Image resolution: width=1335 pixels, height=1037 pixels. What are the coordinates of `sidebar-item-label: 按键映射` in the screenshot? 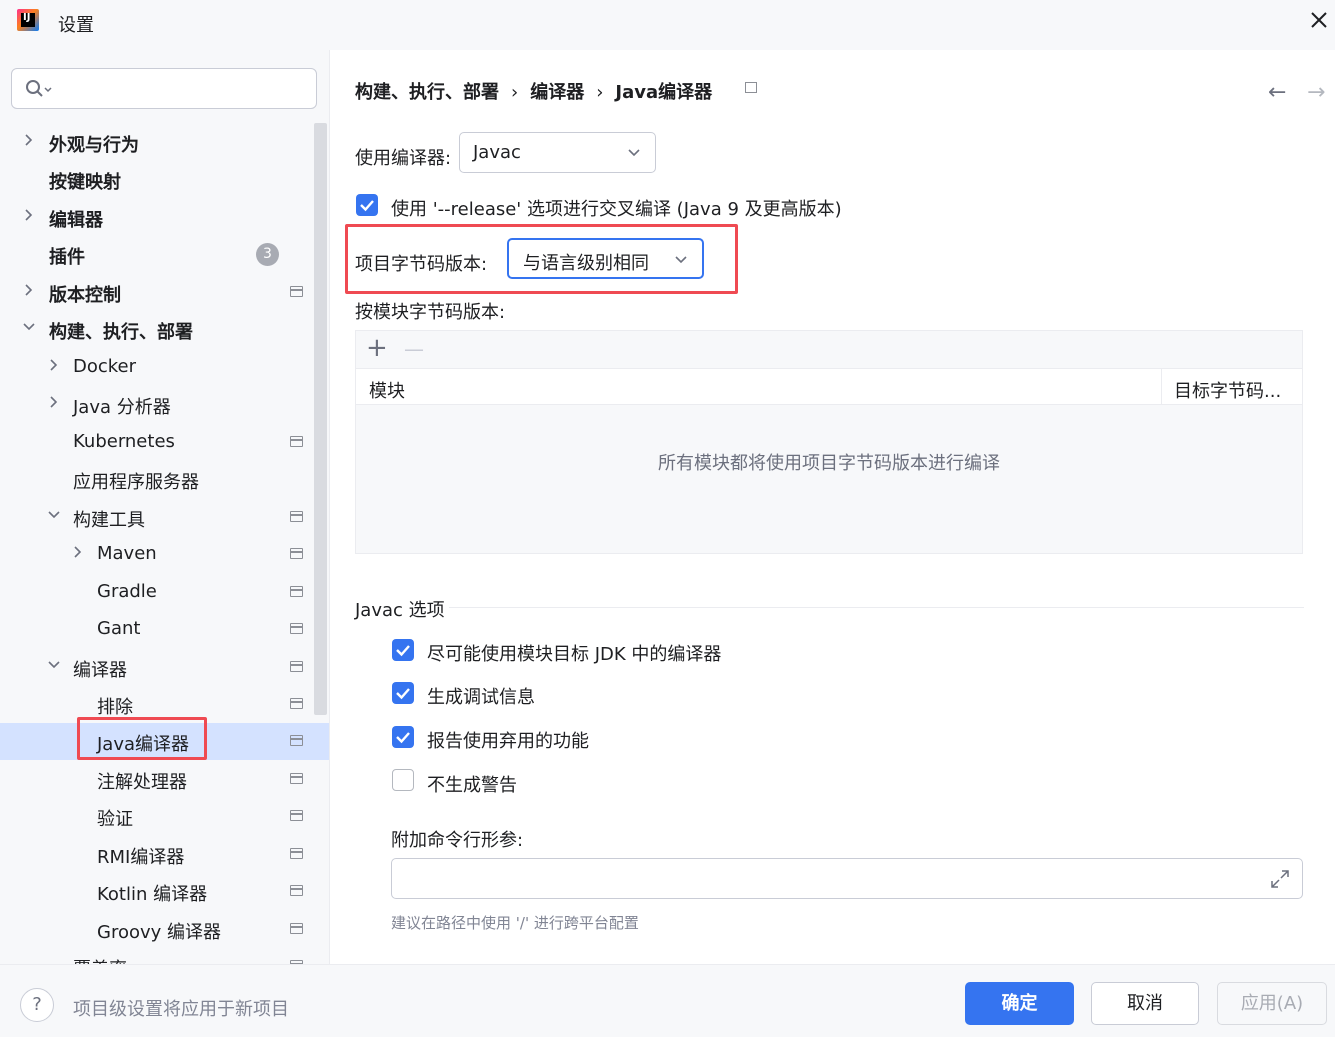 It's located at (85, 182).